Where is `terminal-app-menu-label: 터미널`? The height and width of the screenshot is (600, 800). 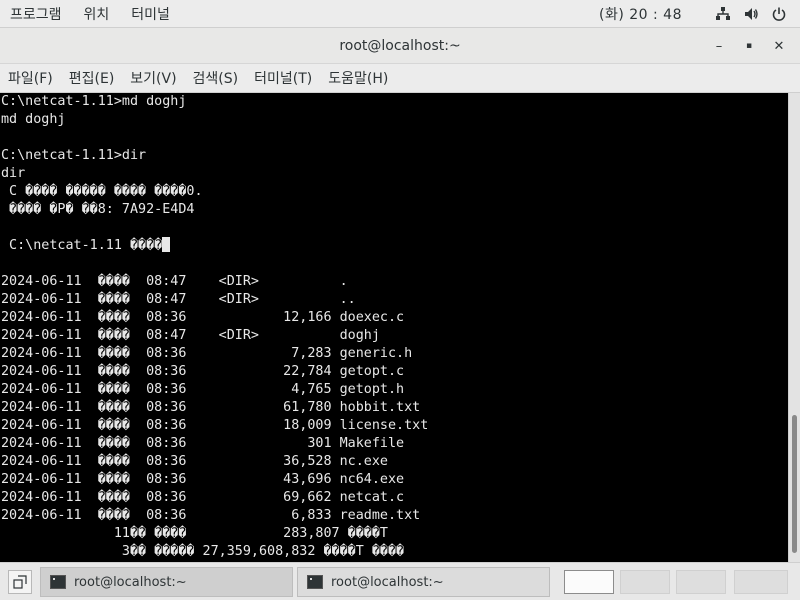 terminal-app-menu-label: 터미널 is located at coordinates (150, 14).